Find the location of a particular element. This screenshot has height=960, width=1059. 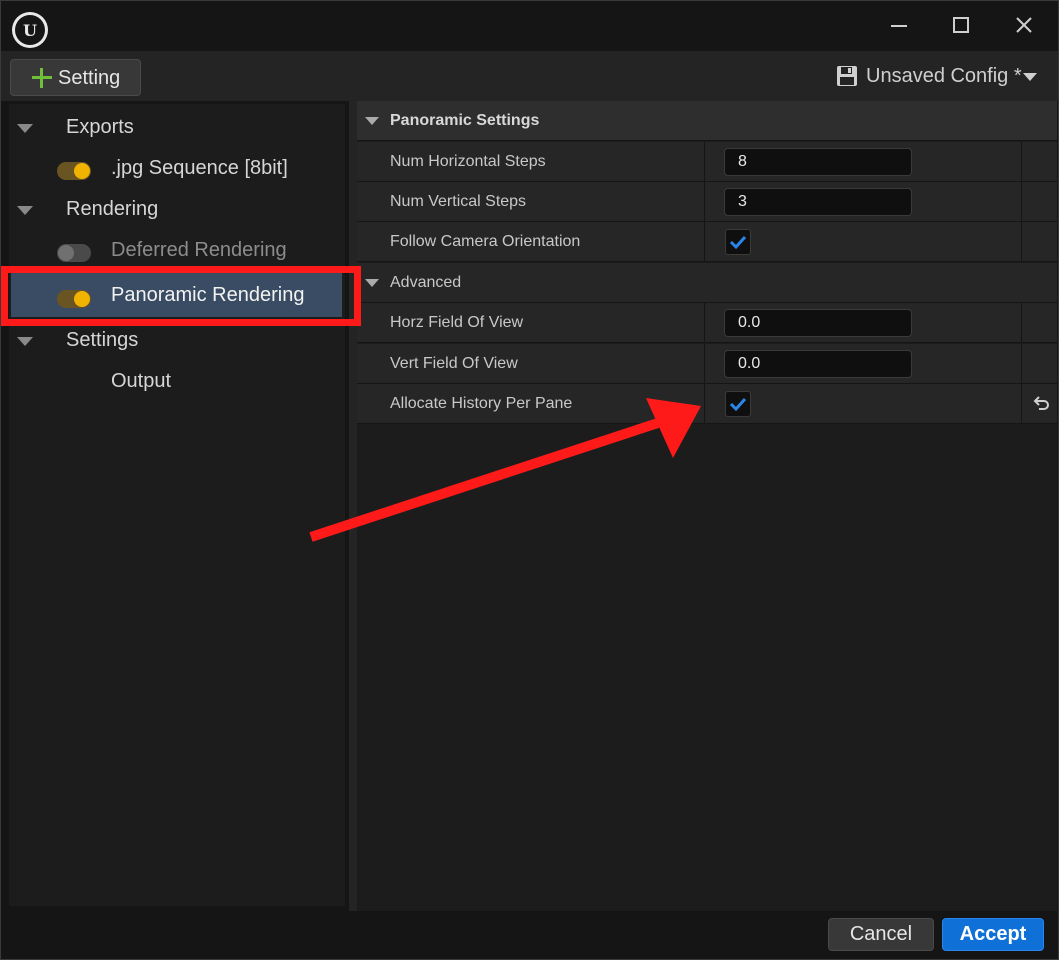

config-preset-dropdown: Unsaved Config * is located at coordinates (941, 78).